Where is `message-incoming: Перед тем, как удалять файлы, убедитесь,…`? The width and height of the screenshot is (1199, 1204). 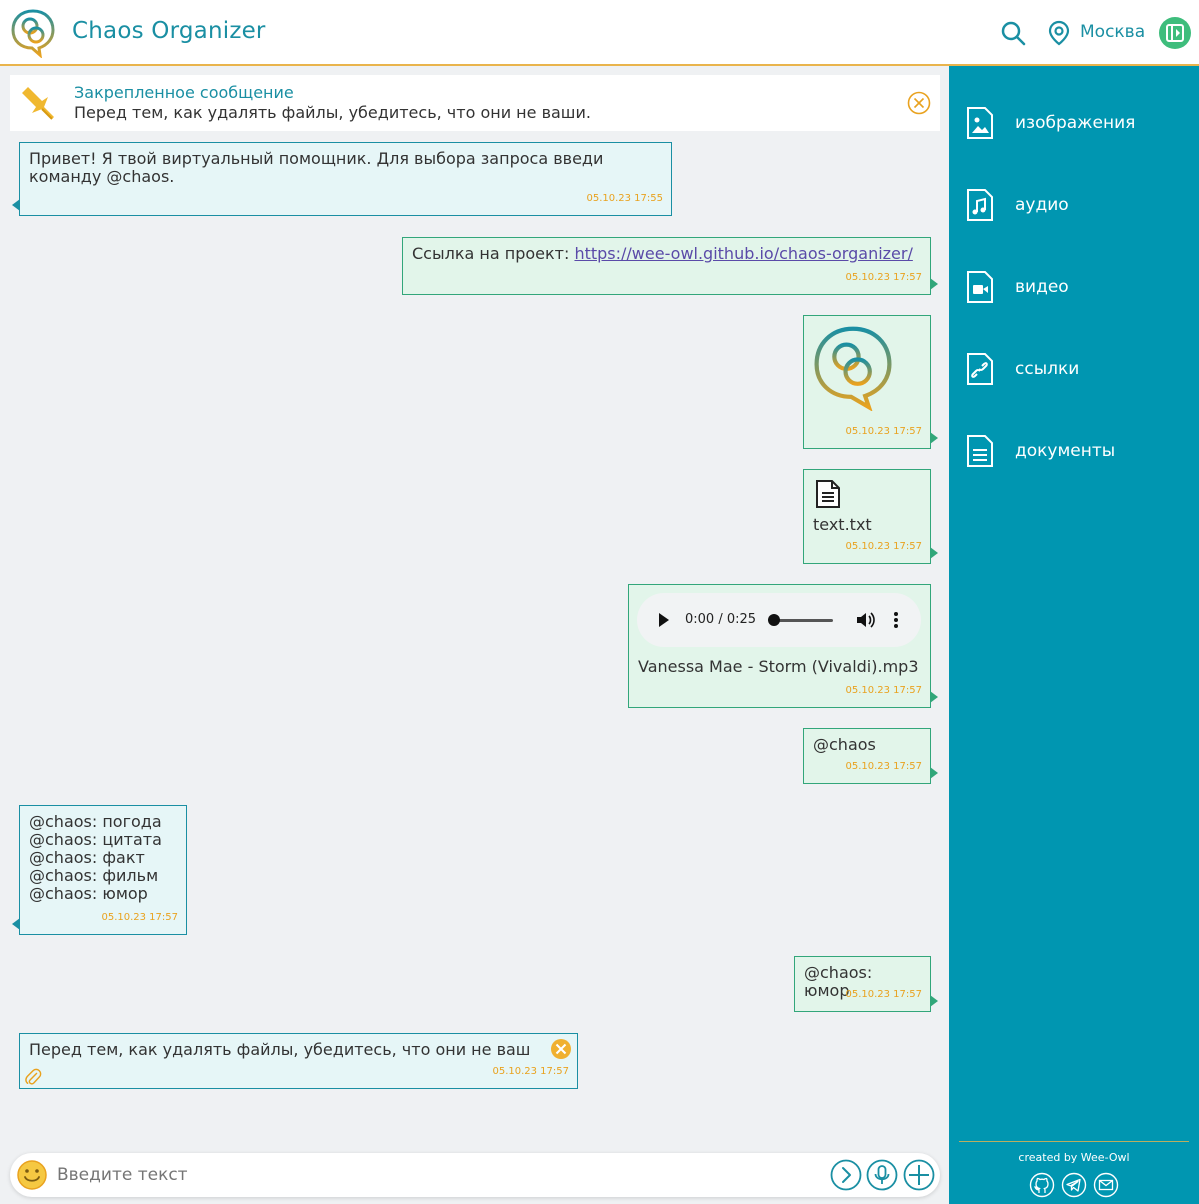 message-incoming: Перед тем, как удалять файлы, убедитесь,… is located at coordinates (298, 1061).